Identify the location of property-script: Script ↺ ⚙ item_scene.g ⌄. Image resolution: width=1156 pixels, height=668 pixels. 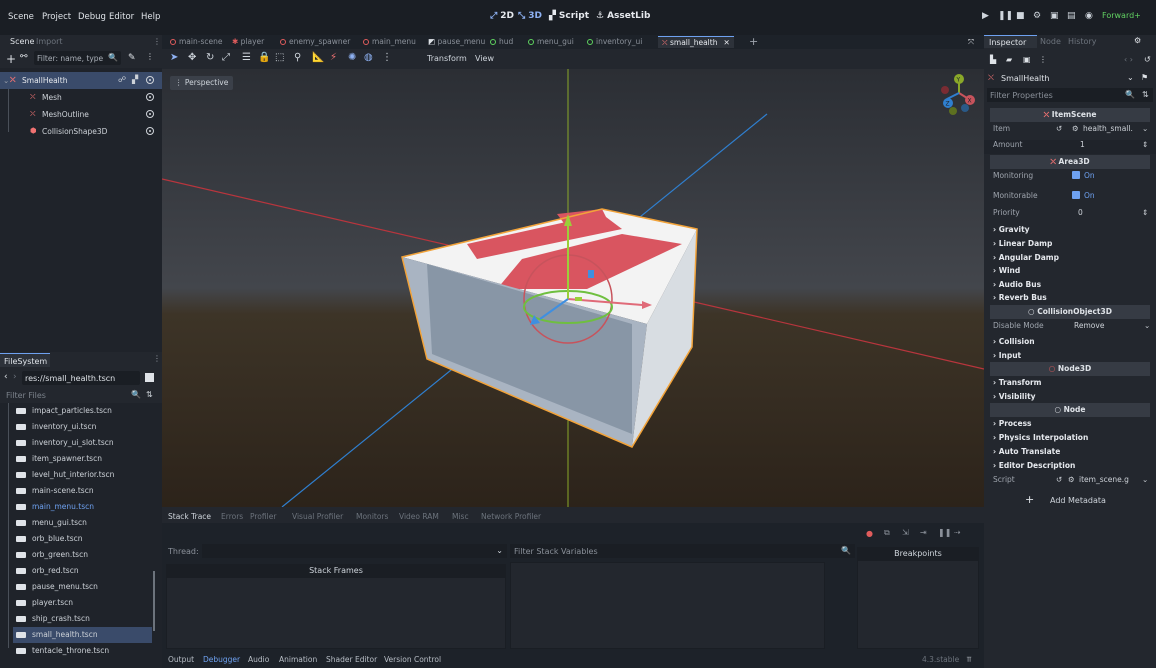
(1070, 482).